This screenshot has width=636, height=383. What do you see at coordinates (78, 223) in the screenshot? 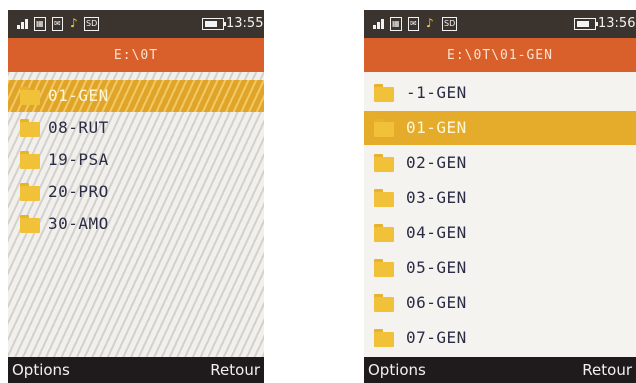
I see `folder-label: 30-AMO` at bounding box center [78, 223].